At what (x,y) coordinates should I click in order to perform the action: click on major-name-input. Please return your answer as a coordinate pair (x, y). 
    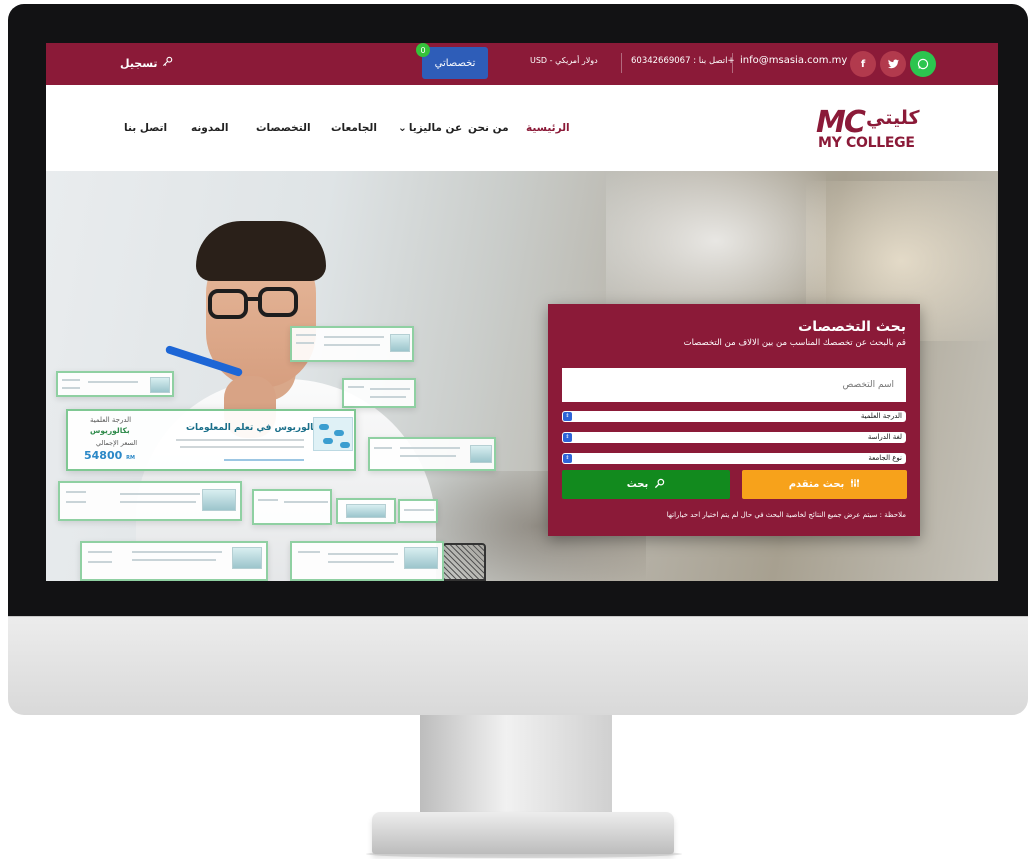
    Looking at the image, I should click on (734, 385).